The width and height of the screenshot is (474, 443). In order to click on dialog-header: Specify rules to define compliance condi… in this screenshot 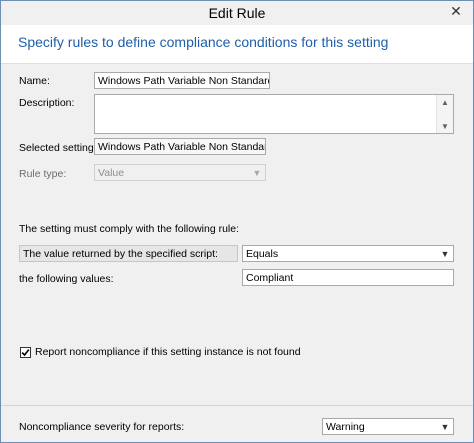, I will do `click(237, 44)`.